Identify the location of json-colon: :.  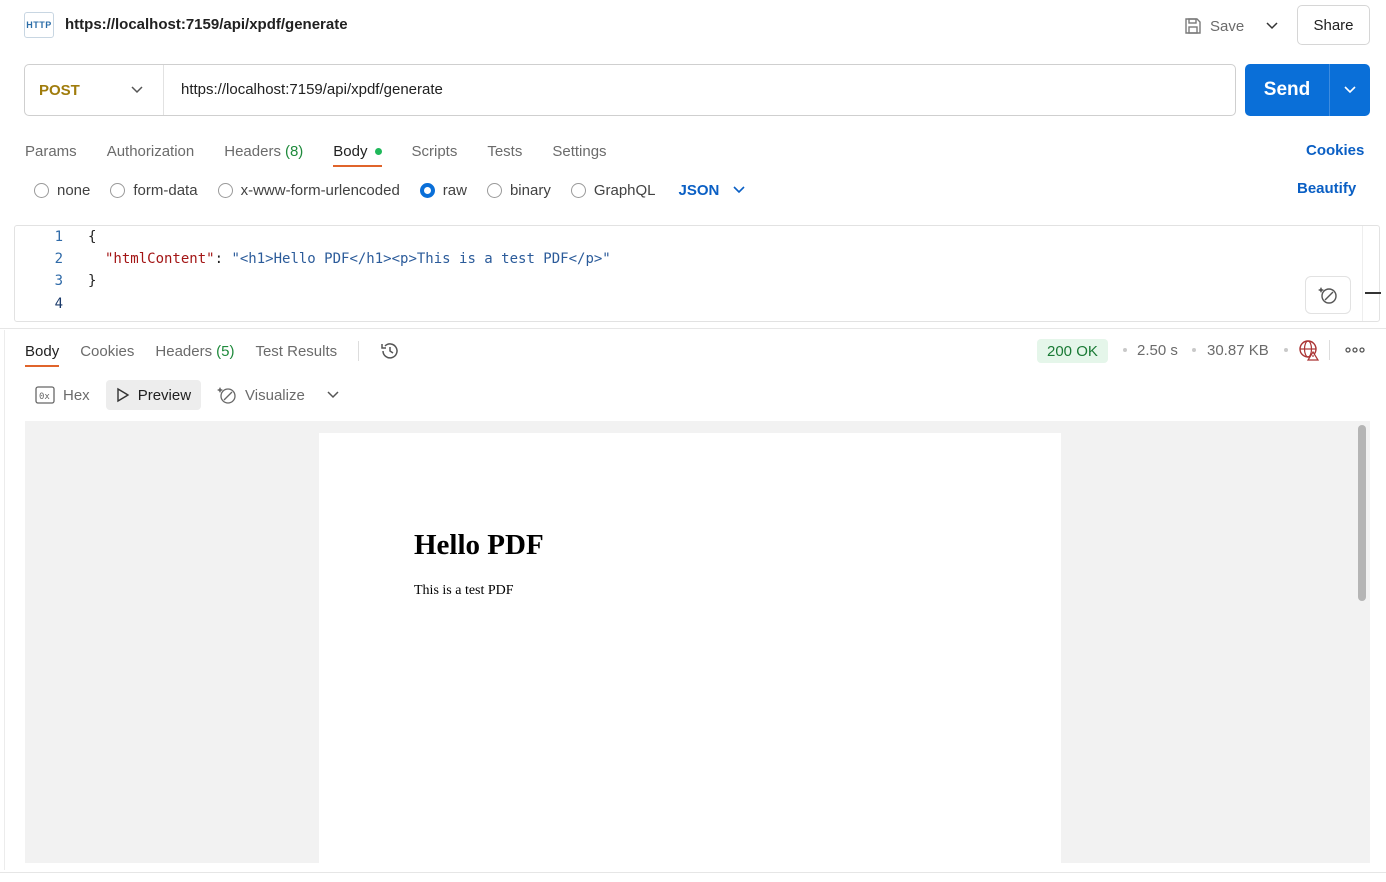
(223, 259).